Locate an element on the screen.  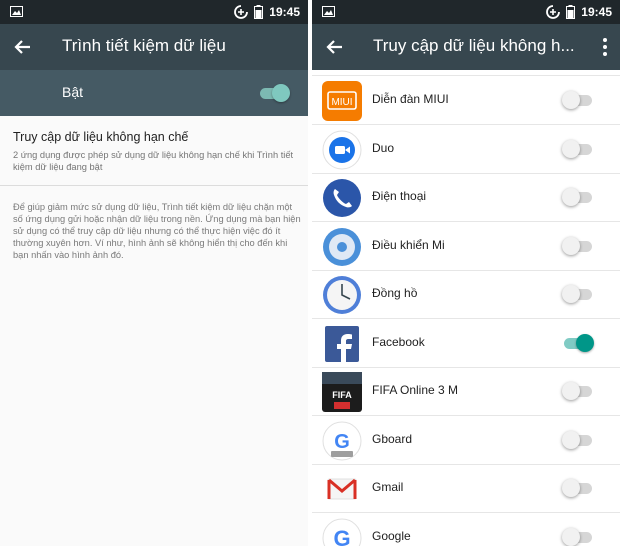
app-icon is located at coordinates (342, 71).